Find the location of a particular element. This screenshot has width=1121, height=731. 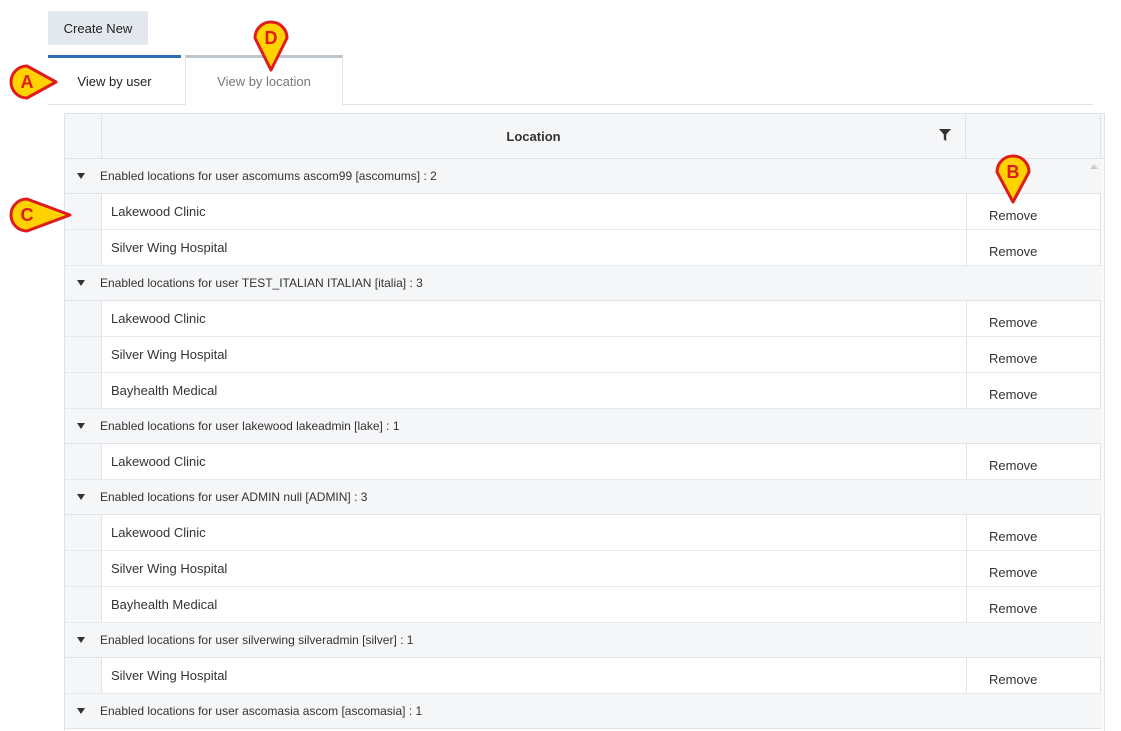

tab-view-by-user: View by user is located at coordinates (114, 79).